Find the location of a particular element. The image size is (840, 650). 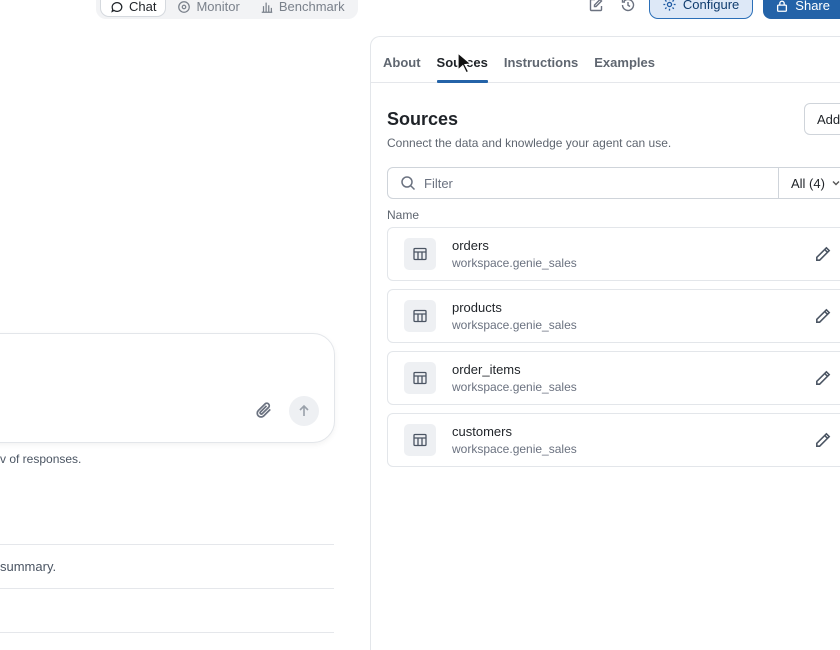

send-button is located at coordinates (304, 411).